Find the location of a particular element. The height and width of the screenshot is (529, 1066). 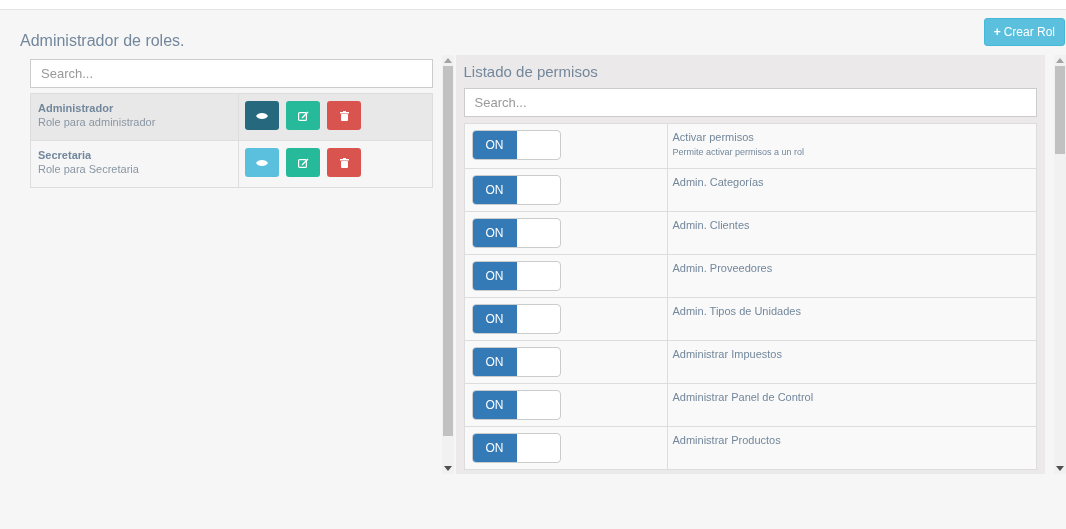

role-row: Secretaria Role para Secretaria is located at coordinates (231, 163).